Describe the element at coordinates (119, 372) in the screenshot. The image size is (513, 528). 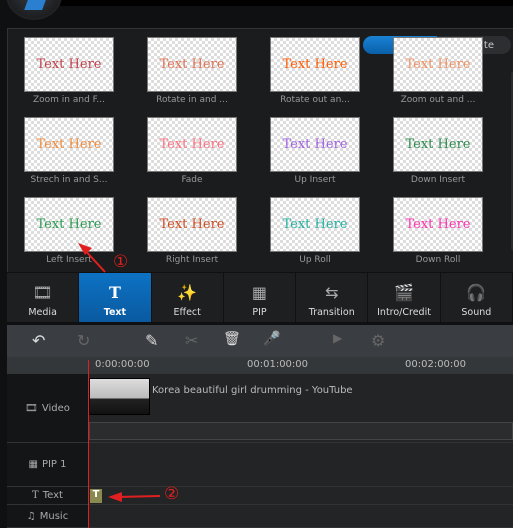
I see `annotation-arrows` at that location.